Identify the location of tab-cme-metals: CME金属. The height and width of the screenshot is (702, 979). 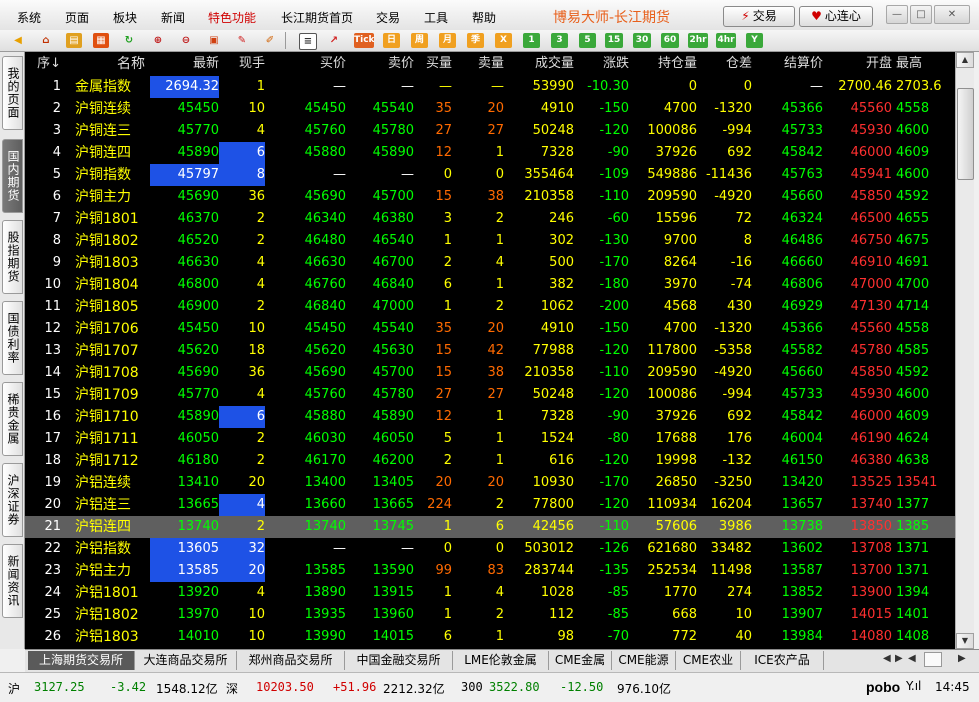
(580, 660).